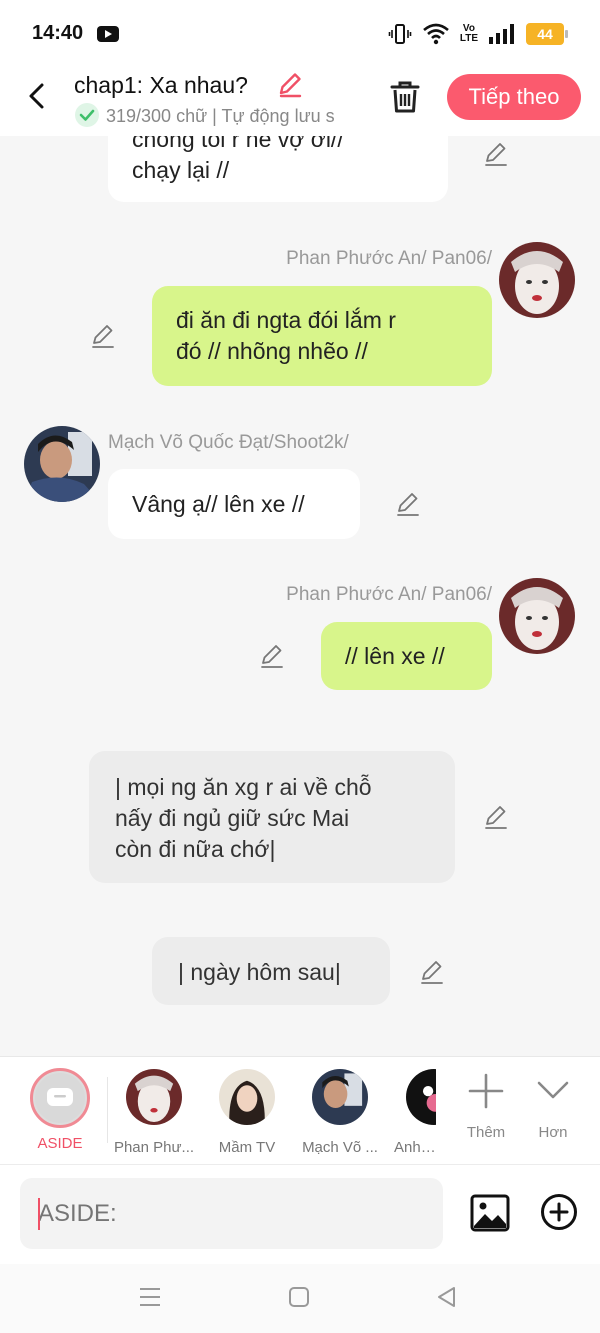 This screenshot has height=1333, width=600. Describe the element at coordinates (395, 656) in the screenshot. I see `message-text: // lên xe //` at that location.